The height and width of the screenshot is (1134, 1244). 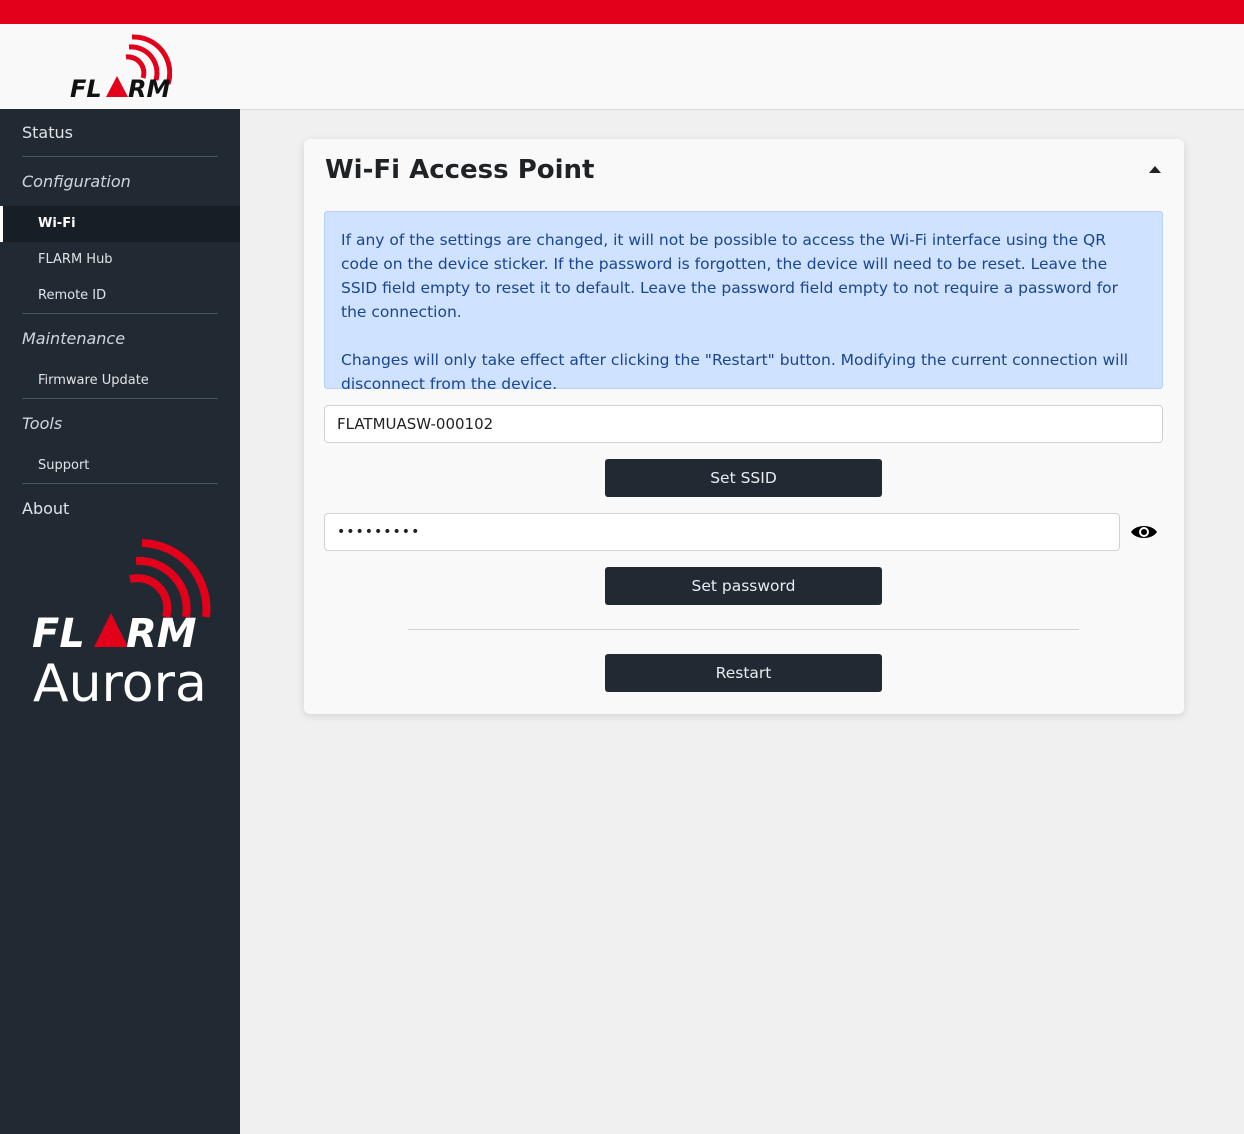 What do you see at coordinates (73, 338) in the screenshot?
I see `nav-section-maintenance: Maintenance` at bounding box center [73, 338].